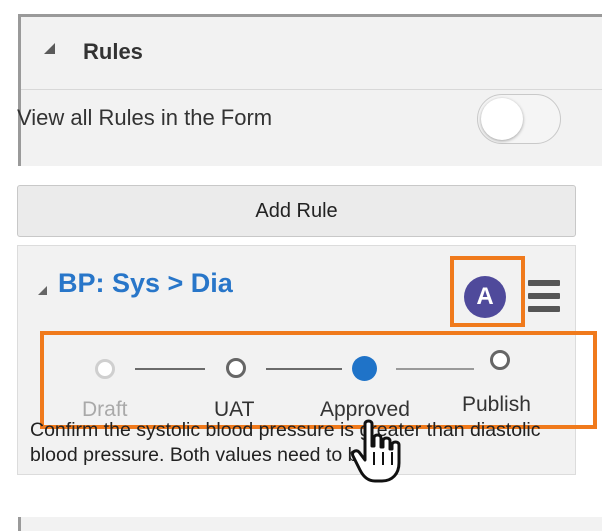 The height and width of the screenshot is (531, 602). Describe the element at coordinates (236, 368) in the screenshot. I see `step-uat-circle` at that location.